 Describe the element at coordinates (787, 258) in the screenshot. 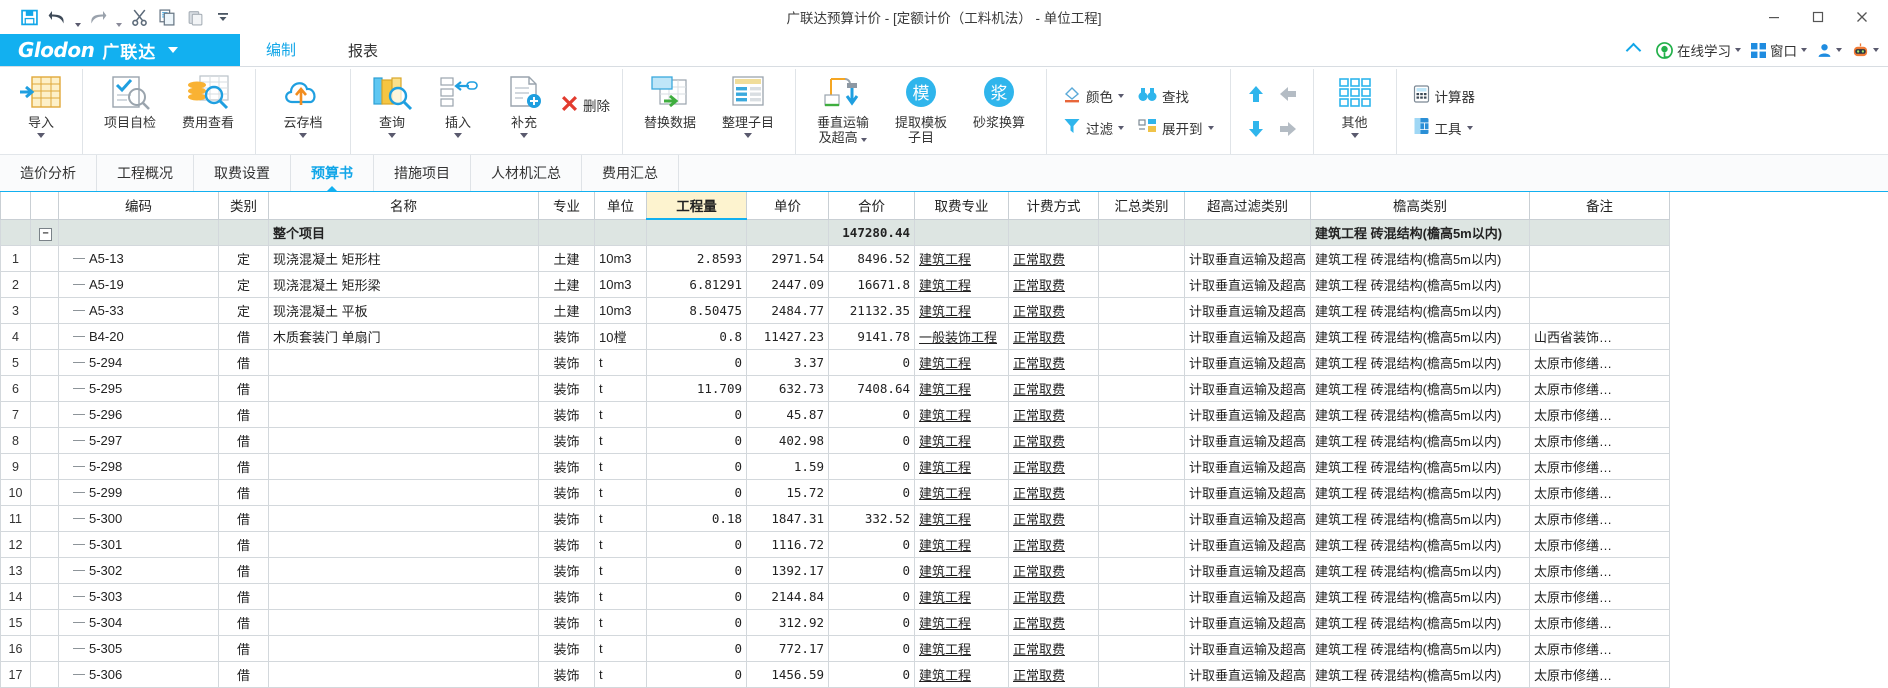

I see `cell-price: 2971.54` at that location.